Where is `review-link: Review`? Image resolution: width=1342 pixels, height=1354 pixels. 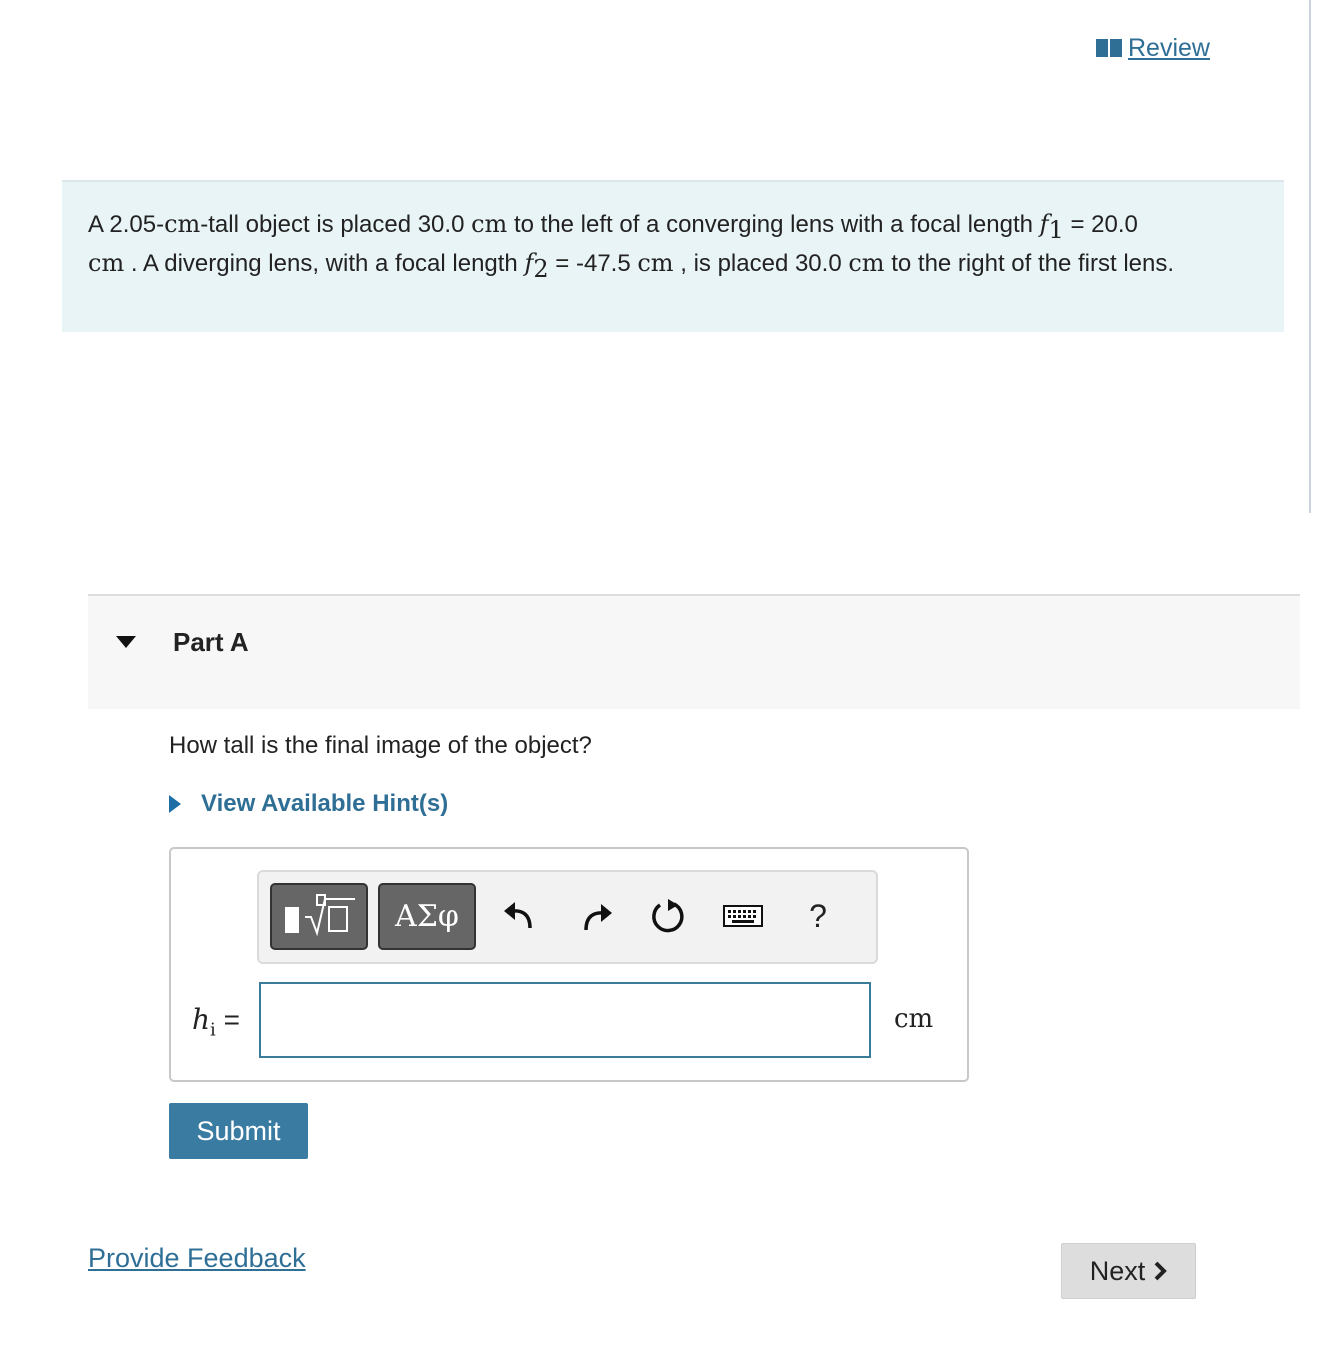
review-link: Review is located at coordinates (1153, 48).